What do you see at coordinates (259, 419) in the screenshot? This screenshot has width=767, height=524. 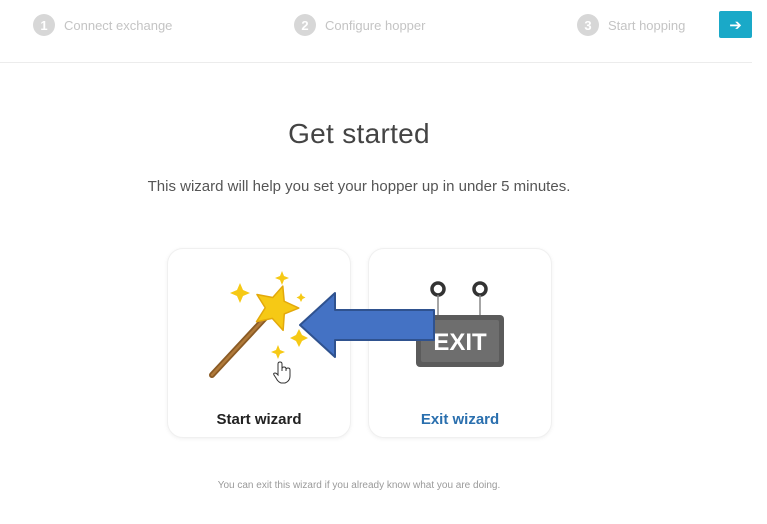 I see `start-wizard-label: Start wizard` at bounding box center [259, 419].